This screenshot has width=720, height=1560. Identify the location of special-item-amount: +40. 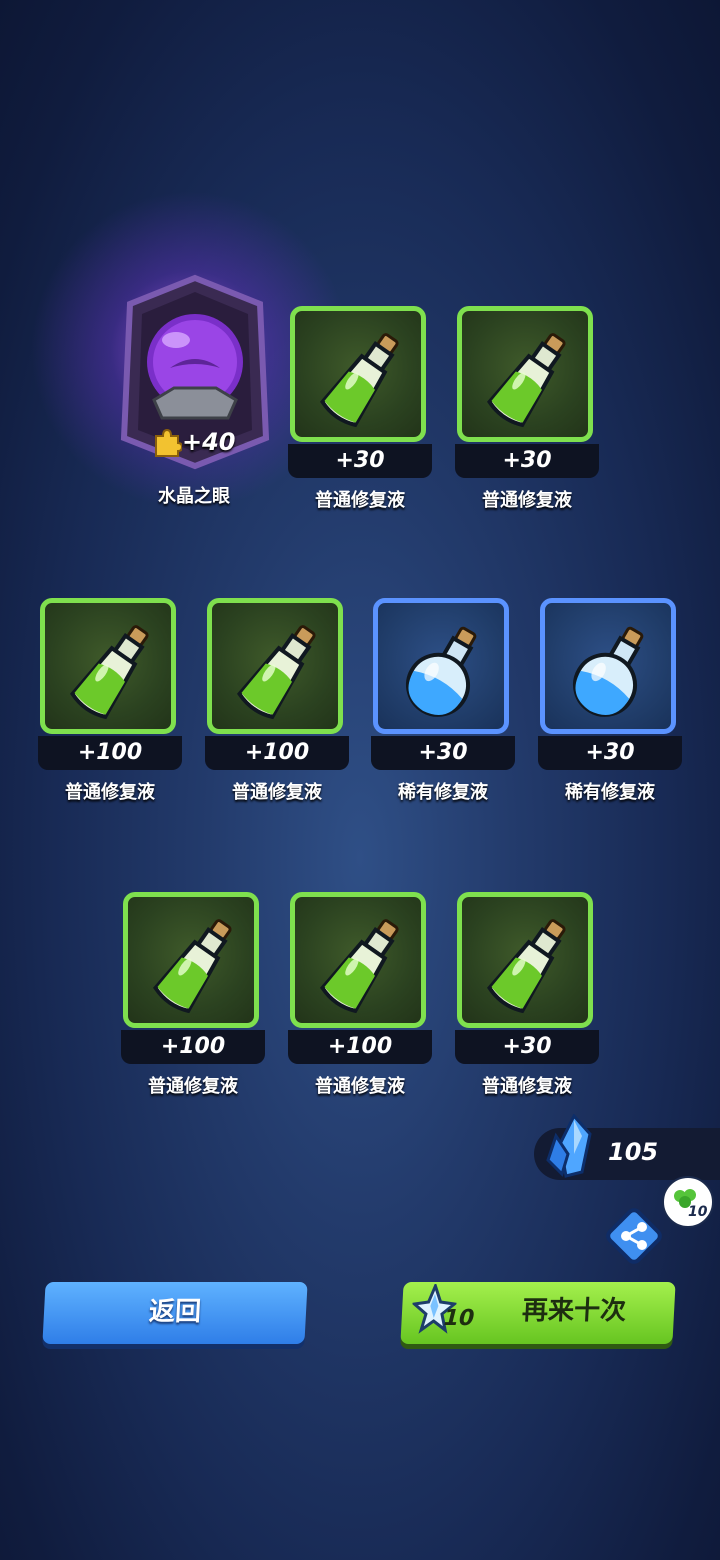
(209, 442).